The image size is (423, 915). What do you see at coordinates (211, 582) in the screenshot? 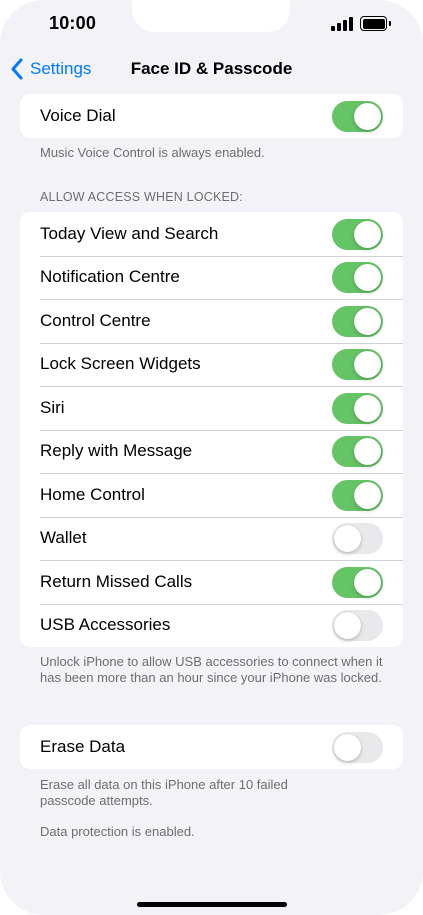
I see `access-row-return-missed-calls: Return Missed Calls` at bounding box center [211, 582].